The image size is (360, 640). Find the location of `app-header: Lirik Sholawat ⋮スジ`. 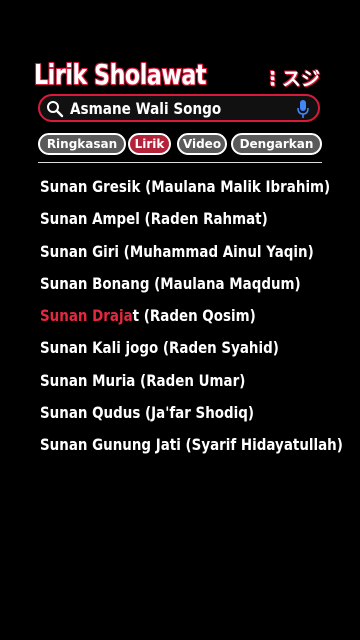

app-header: Lirik Sholawat ⋮スジ is located at coordinates (184, 76).